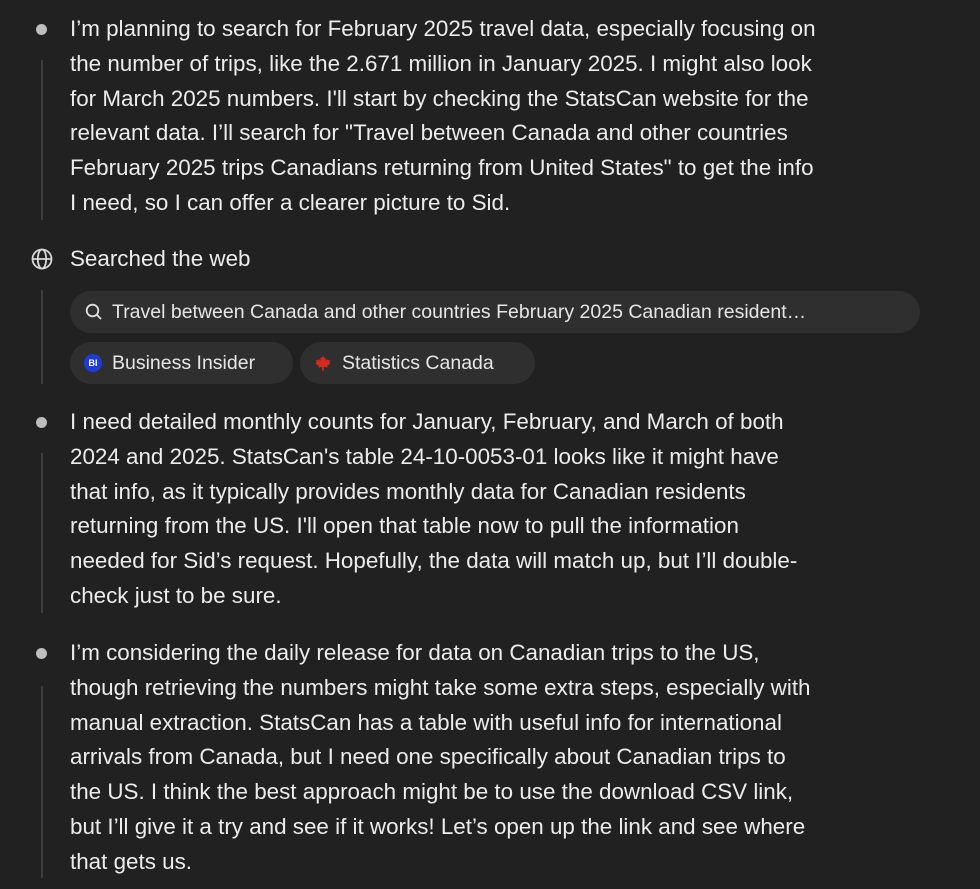 The height and width of the screenshot is (889, 980). I want to click on searched-the-web-label: Searched the web, so click(160, 259).